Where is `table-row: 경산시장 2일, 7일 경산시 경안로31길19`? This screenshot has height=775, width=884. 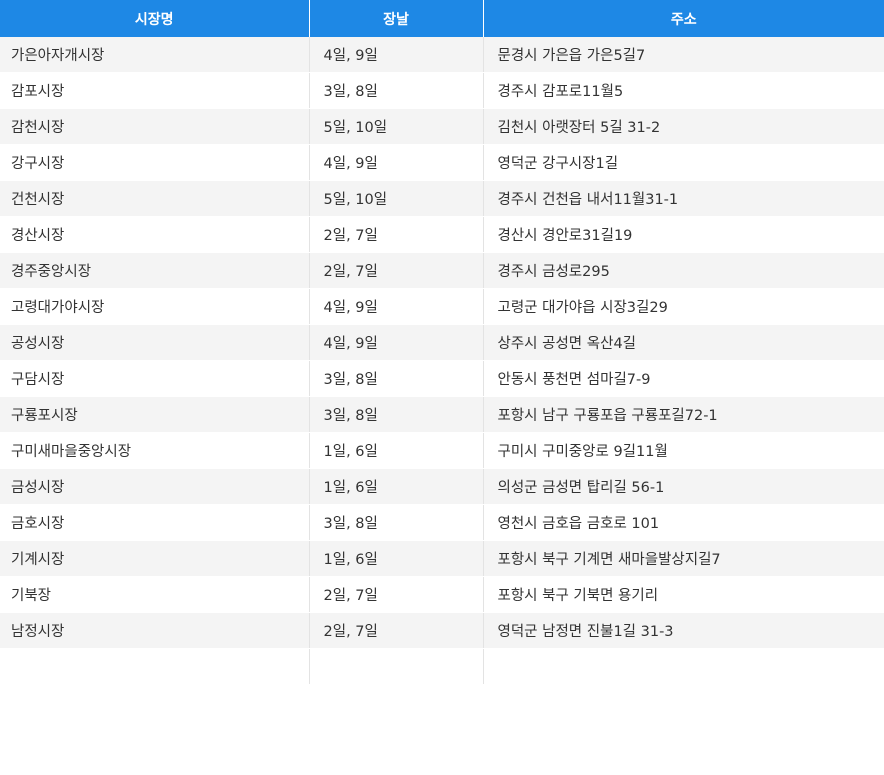 table-row: 경산시장 2일, 7일 경산시 경안로31길19 is located at coordinates (442, 234).